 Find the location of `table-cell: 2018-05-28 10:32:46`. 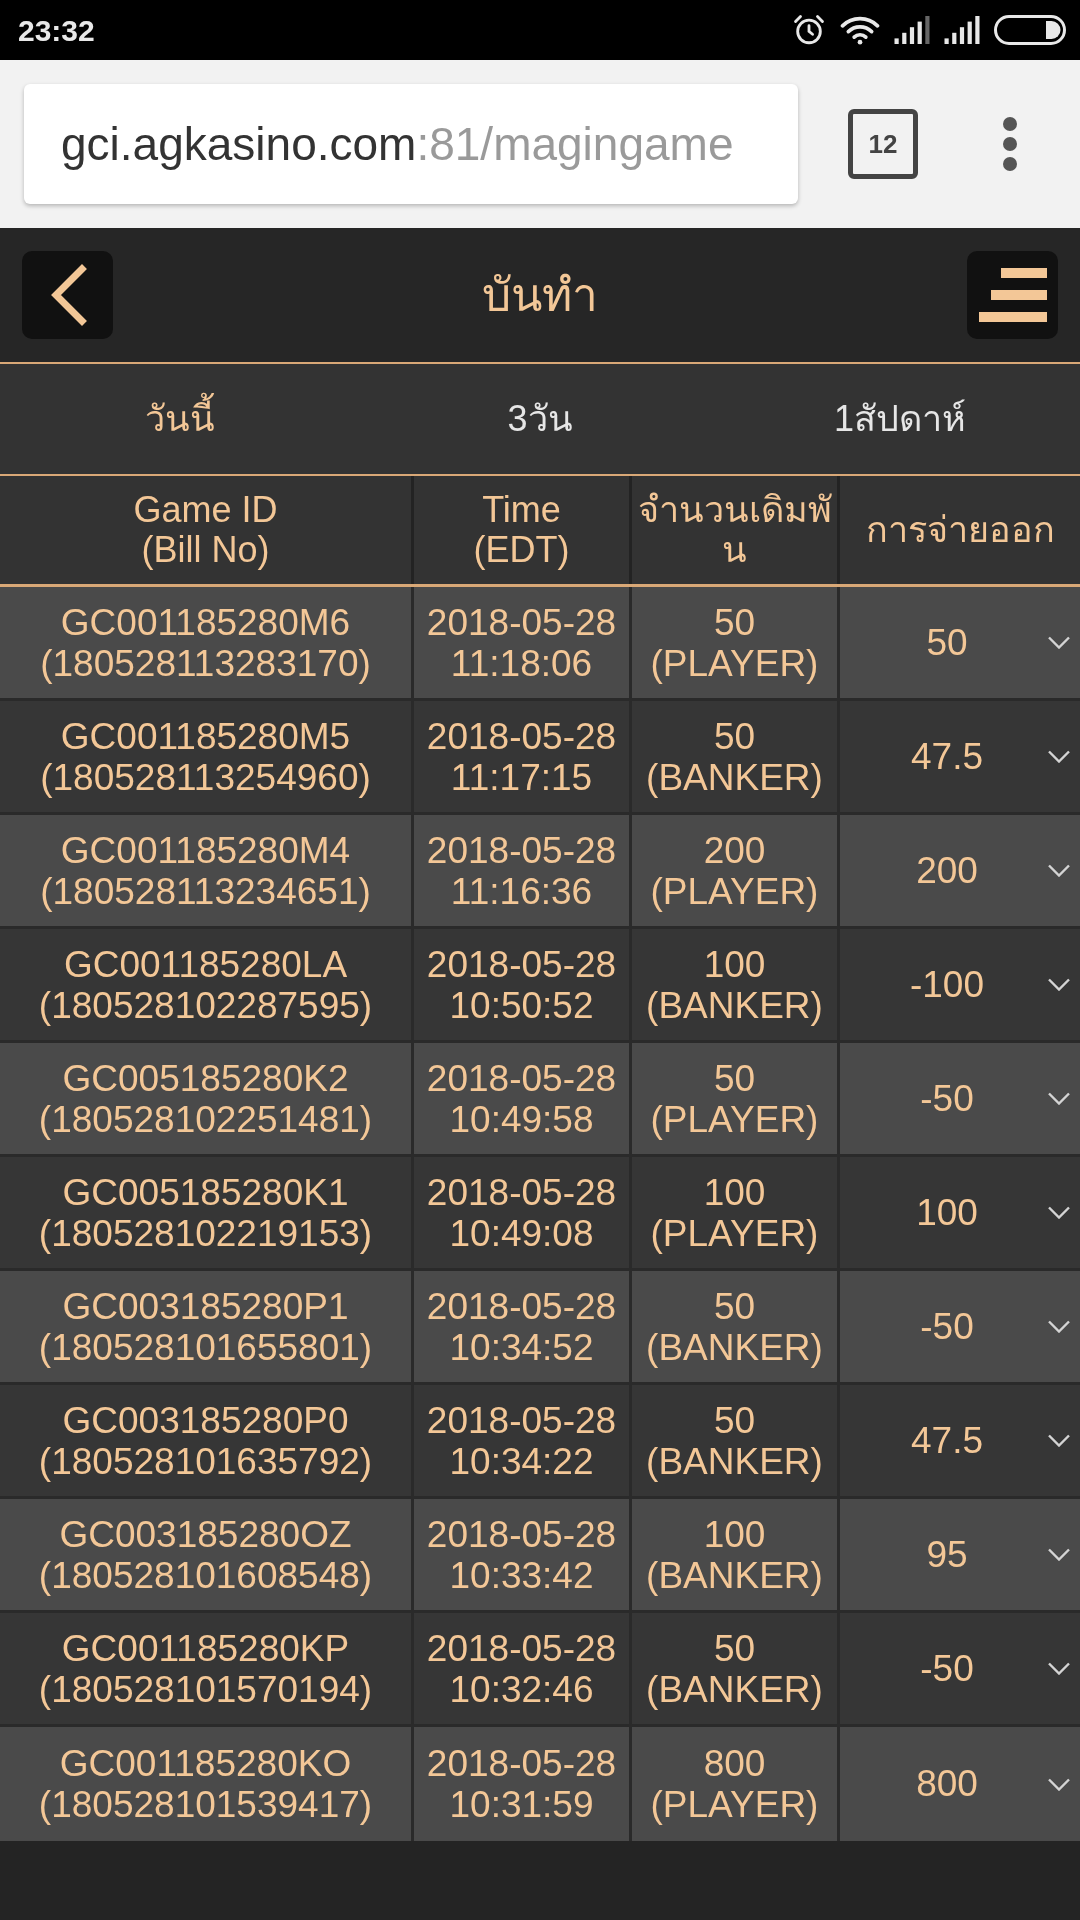

table-cell: 2018-05-28 10:32:46 is located at coordinates (523, 1670).